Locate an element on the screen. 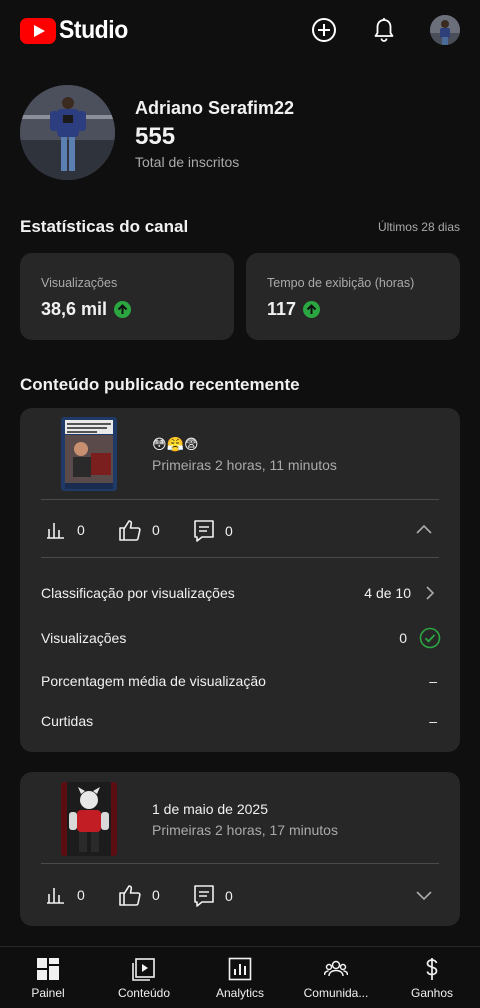 Image resolution: width=480 pixels, height=1008 pixels. chevron-down-icon is located at coordinates (424, 895).